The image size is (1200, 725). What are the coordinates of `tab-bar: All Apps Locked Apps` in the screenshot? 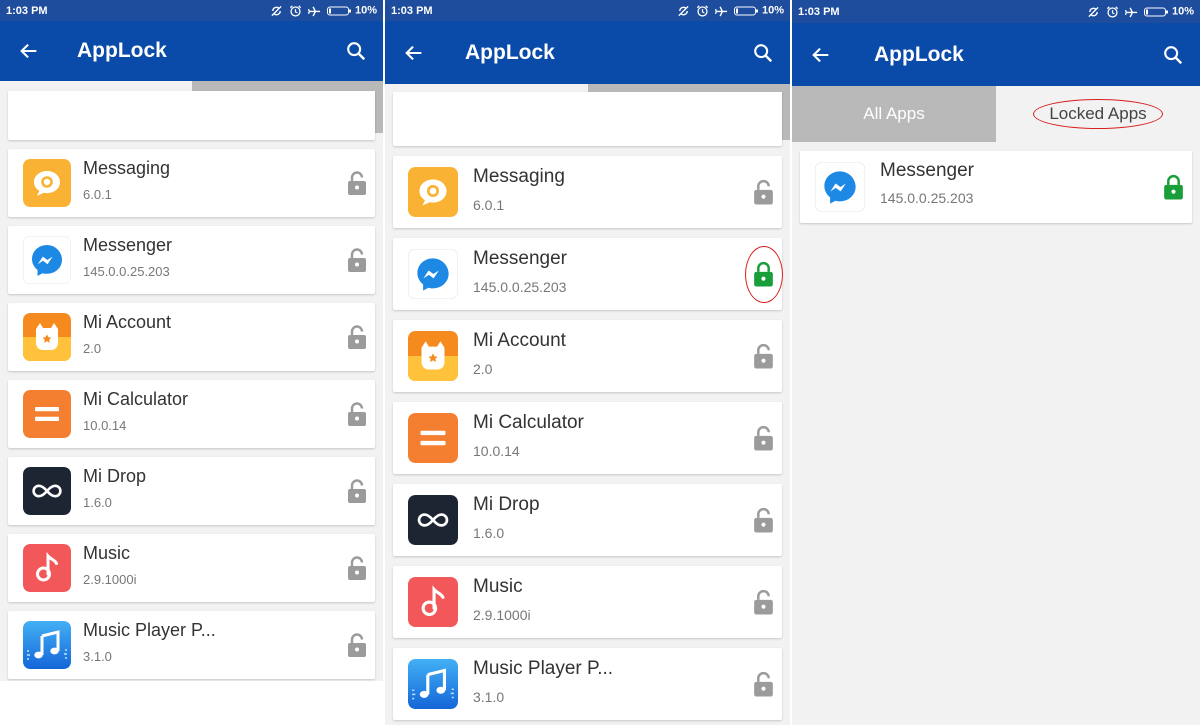 It's located at (996, 114).